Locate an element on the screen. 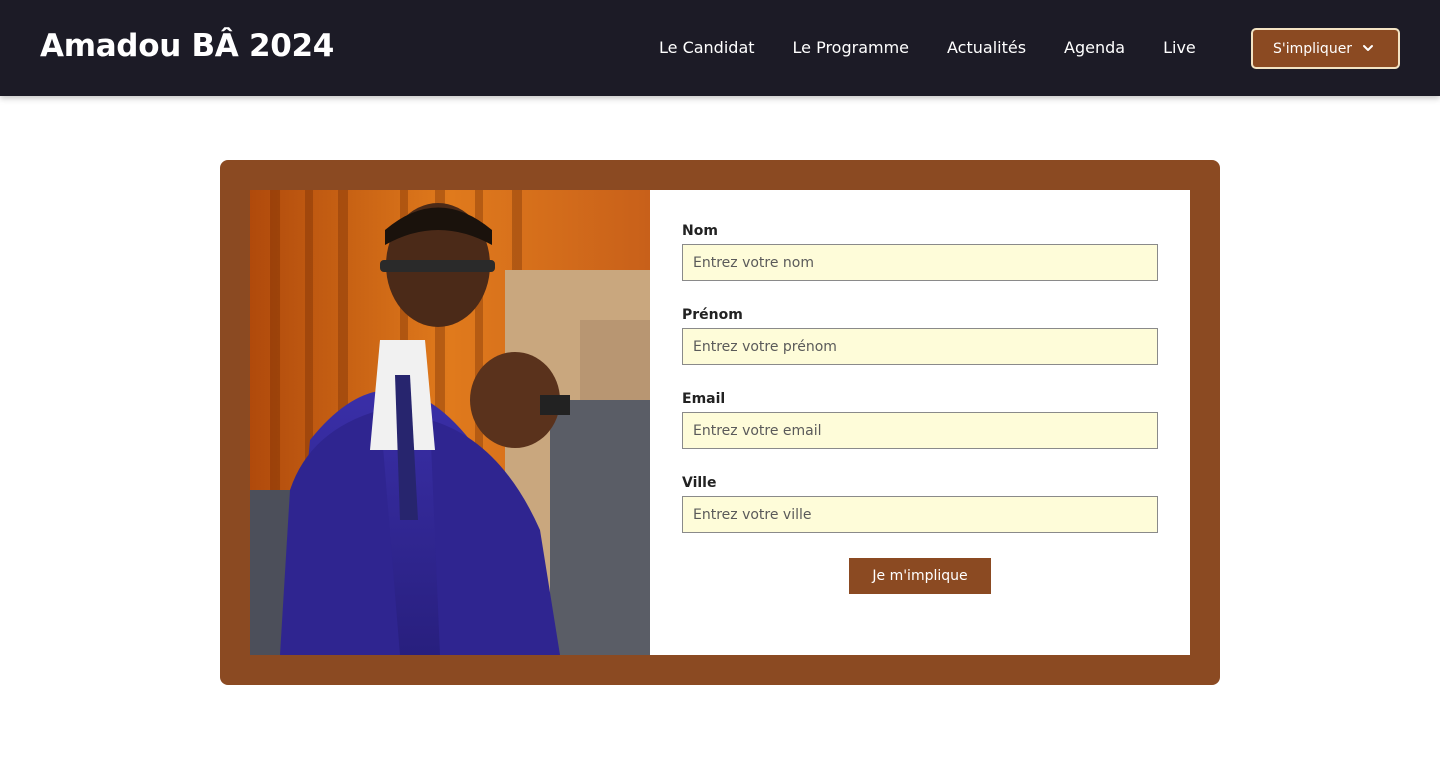 This screenshot has height=783, width=1440. ville-label: Ville is located at coordinates (699, 483).